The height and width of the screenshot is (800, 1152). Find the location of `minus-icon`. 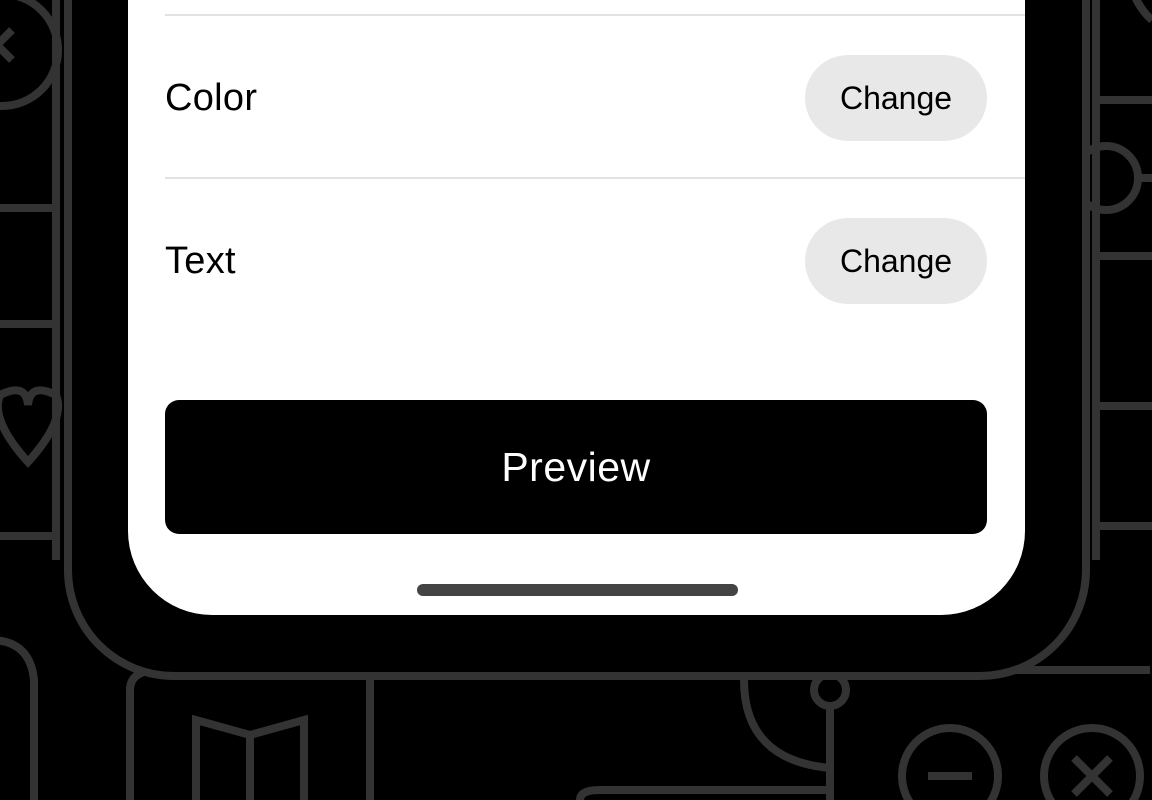

minus-icon is located at coordinates (950, 762).